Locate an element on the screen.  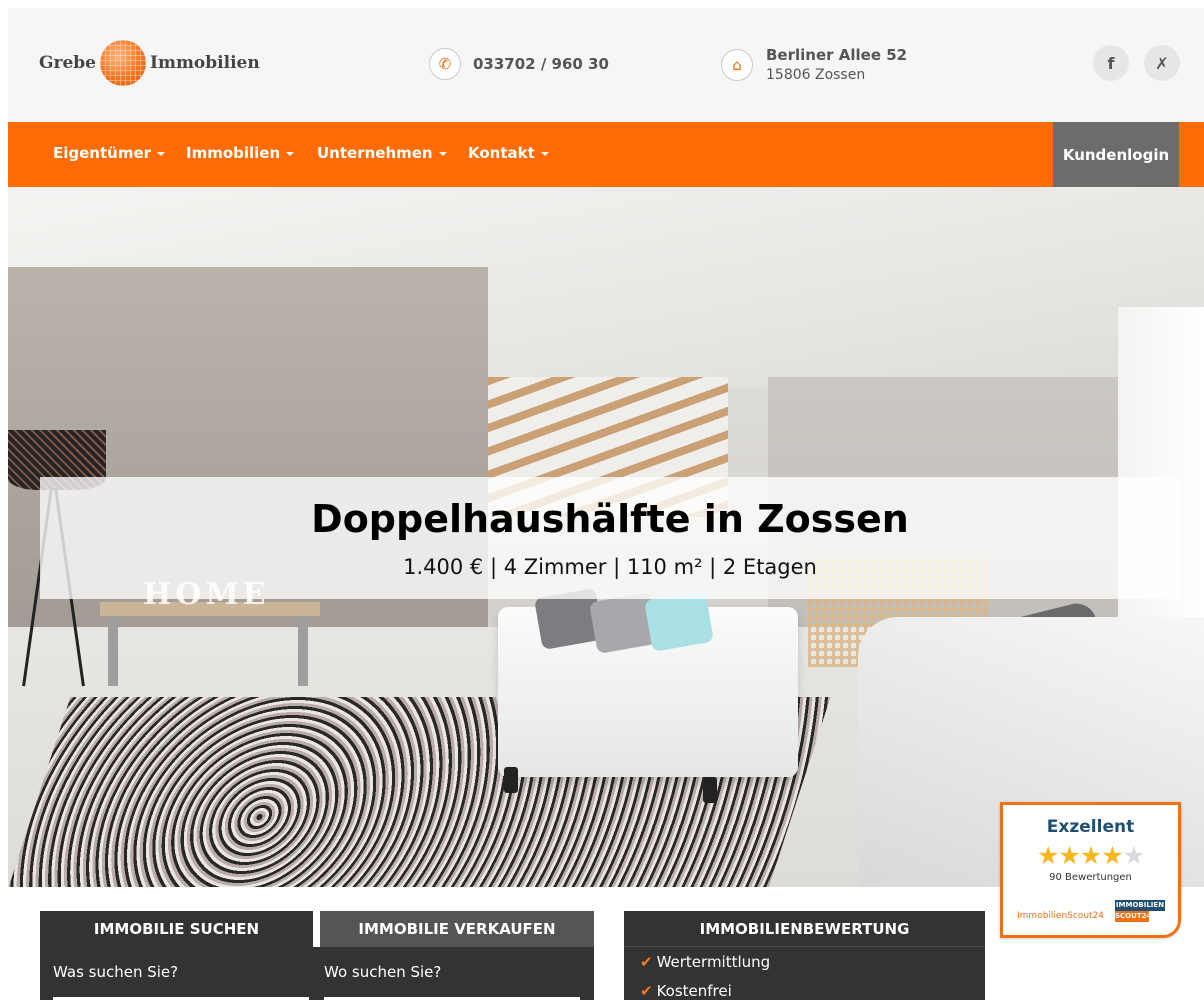
hero-subtitle: 1.400 € | 4 Zimmer | 110 m² | 2 Etagen is located at coordinates (610, 567).